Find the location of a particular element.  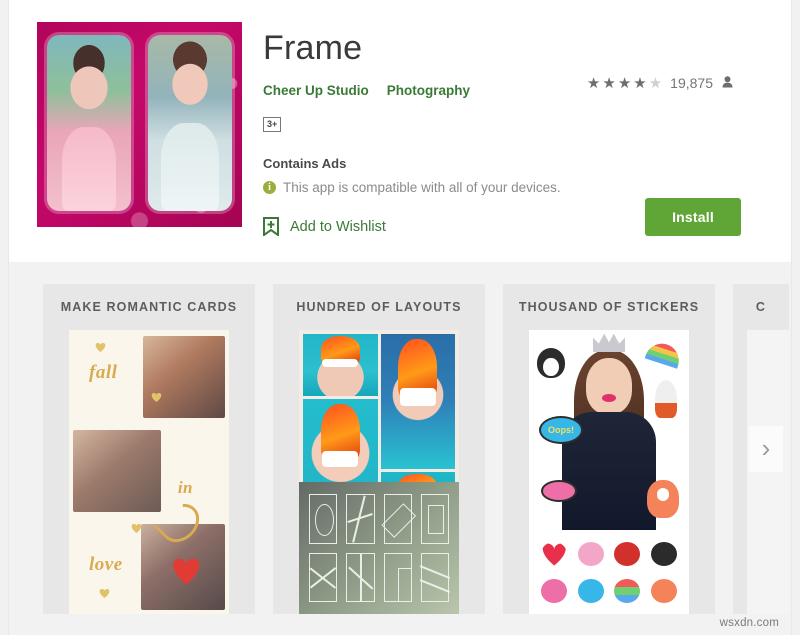

sticker-thumb-monster is located at coordinates (663, 590).